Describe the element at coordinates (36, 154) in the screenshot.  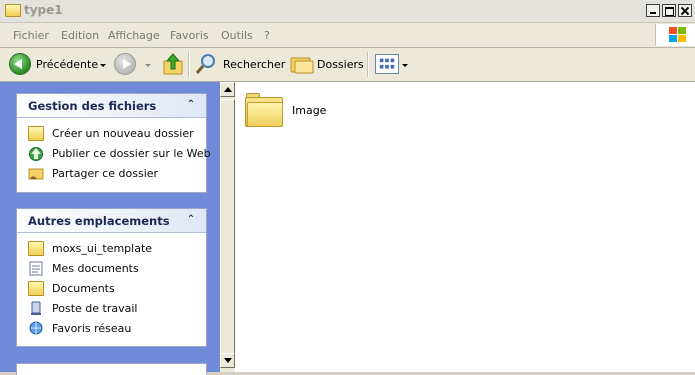
I see `publish-web-icon` at that location.